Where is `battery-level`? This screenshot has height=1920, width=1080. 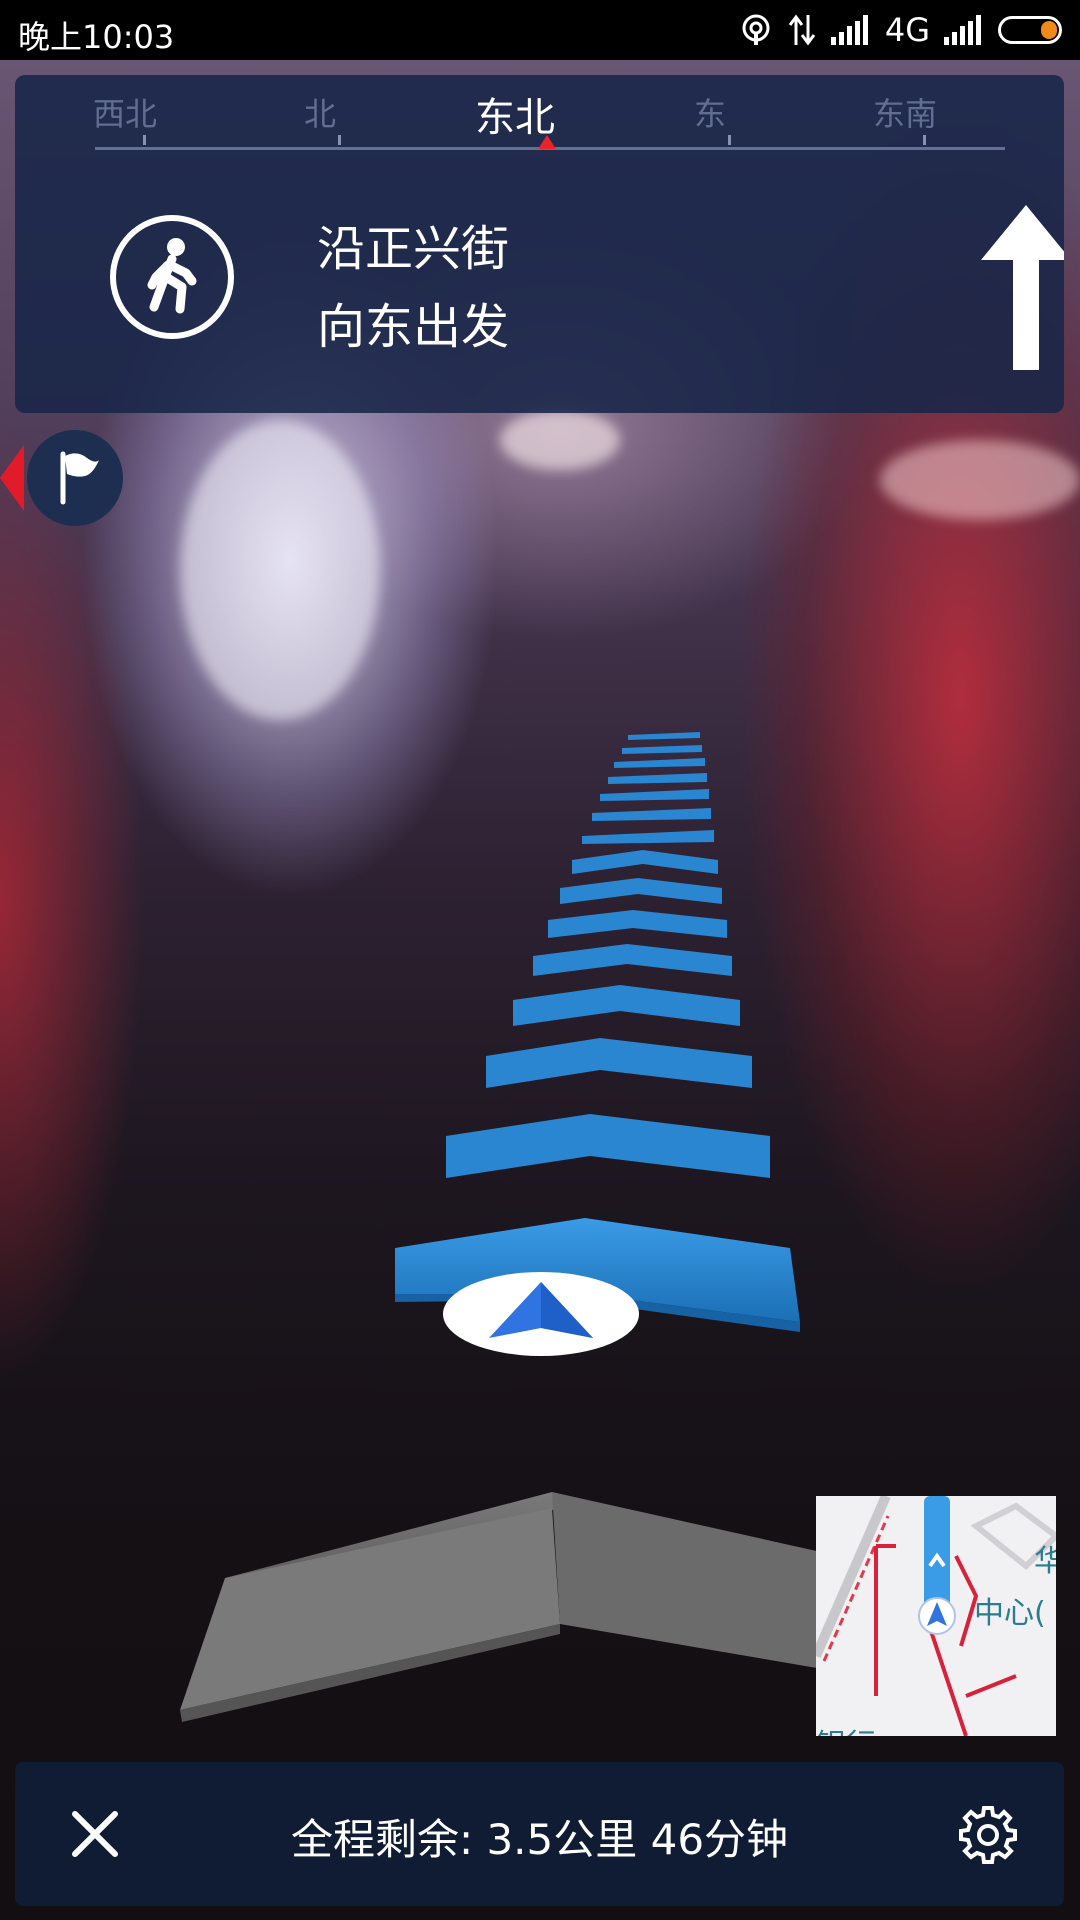 battery-level is located at coordinates (1049, 30).